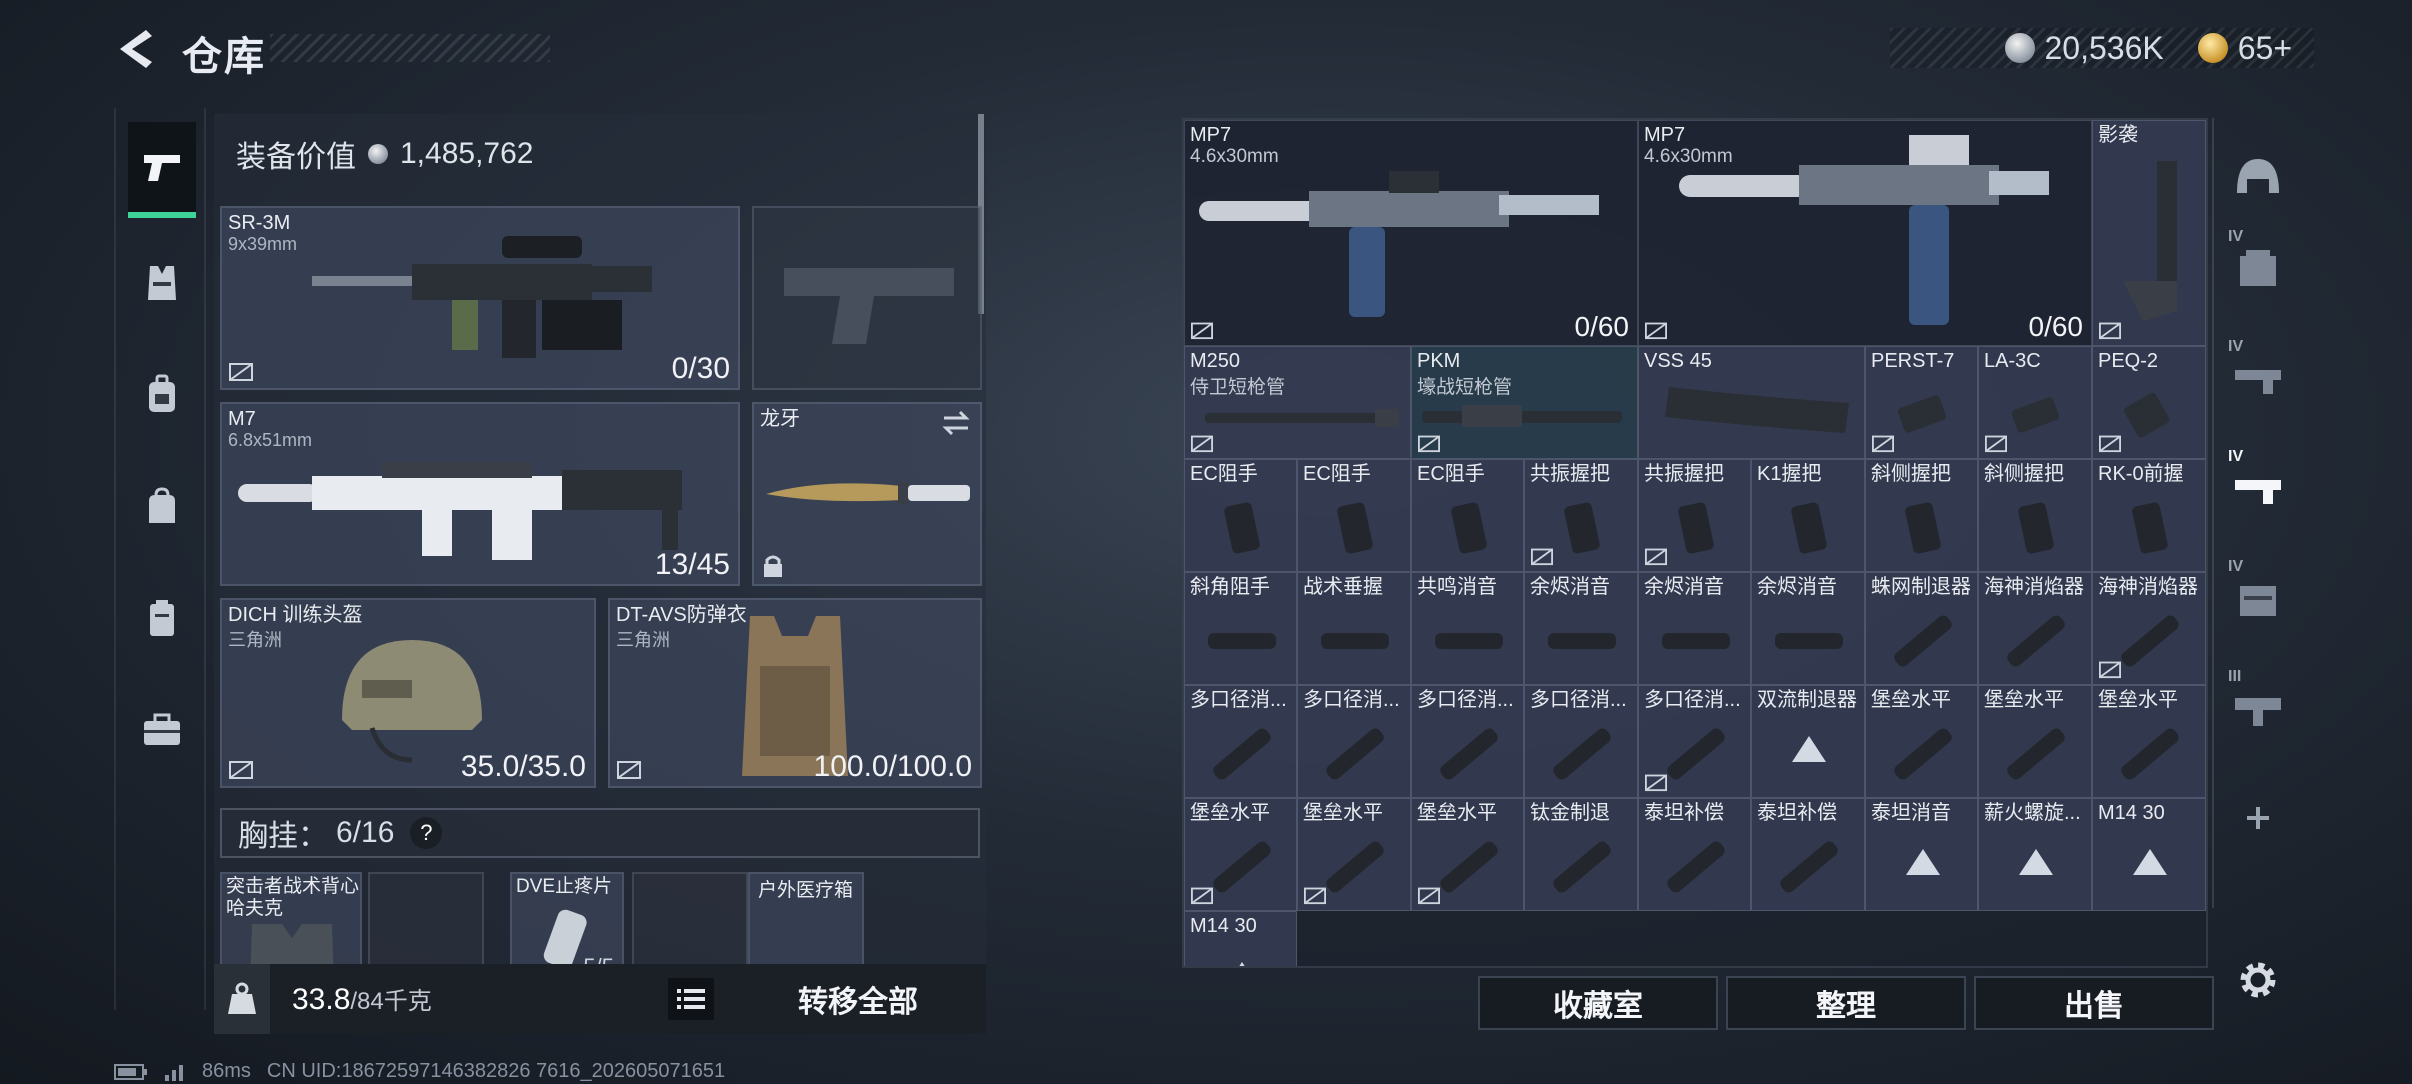  Describe the element at coordinates (1797, 587) in the screenshot. I see `item-name: 余烬消音` at that location.